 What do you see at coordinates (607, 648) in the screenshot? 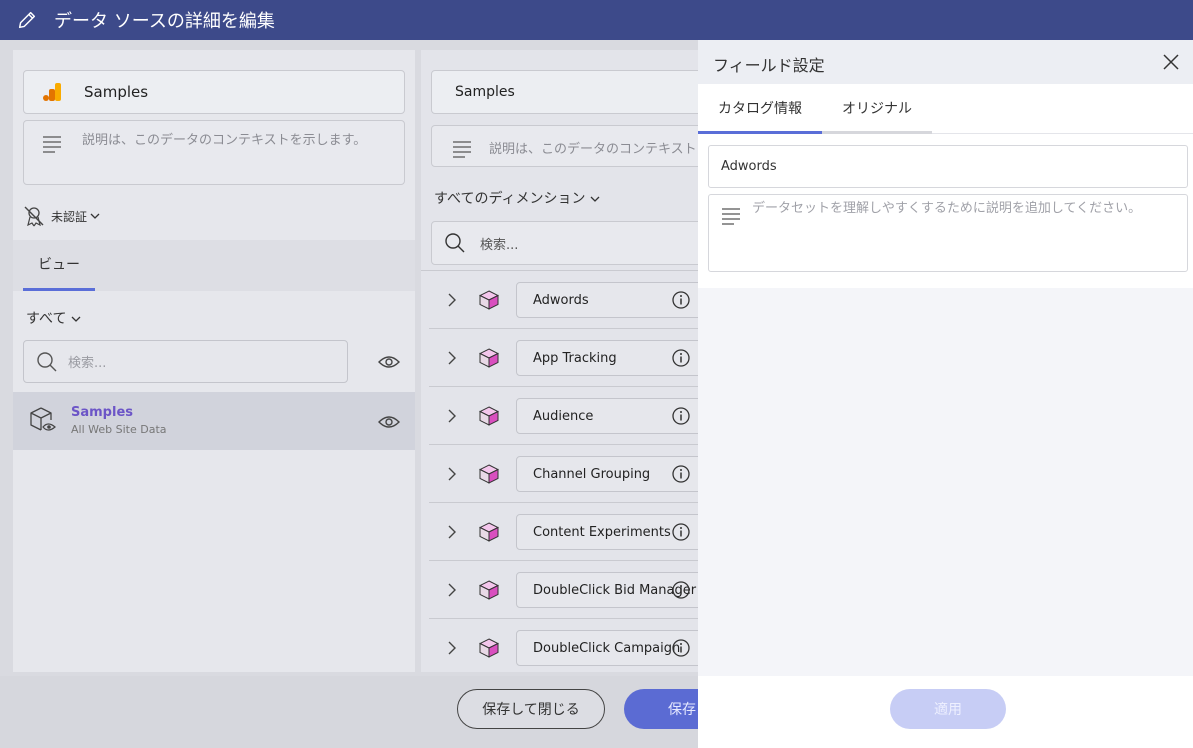
I see `dimension-name-field: DoubleClick Campaign` at bounding box center [607, 648].